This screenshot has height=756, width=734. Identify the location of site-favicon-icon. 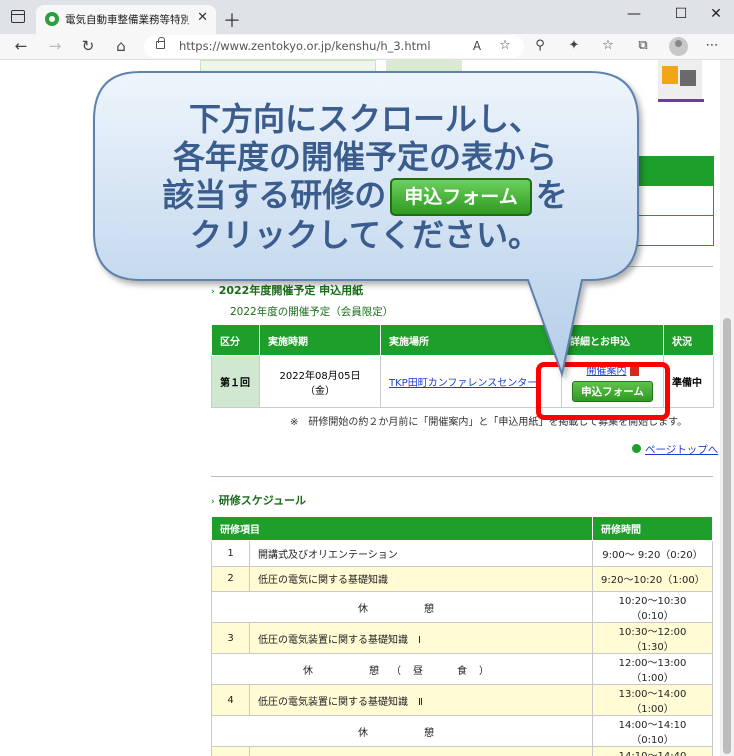
(52, 19).